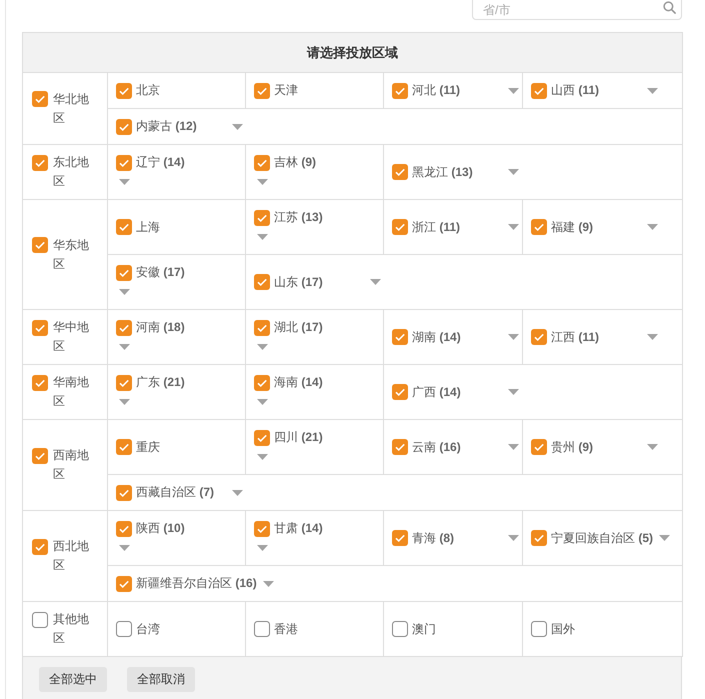 The image size is (705, 699). What do you see at coordinates (575, 337) in the screenshot?
I see `province-label: 江西 (11)` at bounding box center [575, 337].